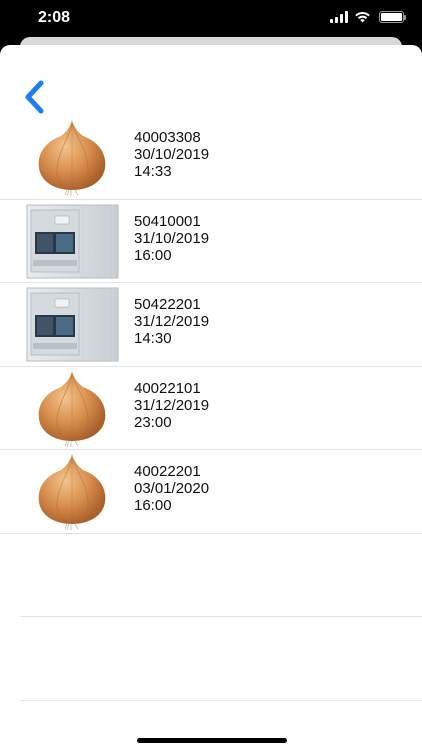 The height and width of the screenshot is (750, 422). I want to click on chevron-left-icon, so click(34, 97).